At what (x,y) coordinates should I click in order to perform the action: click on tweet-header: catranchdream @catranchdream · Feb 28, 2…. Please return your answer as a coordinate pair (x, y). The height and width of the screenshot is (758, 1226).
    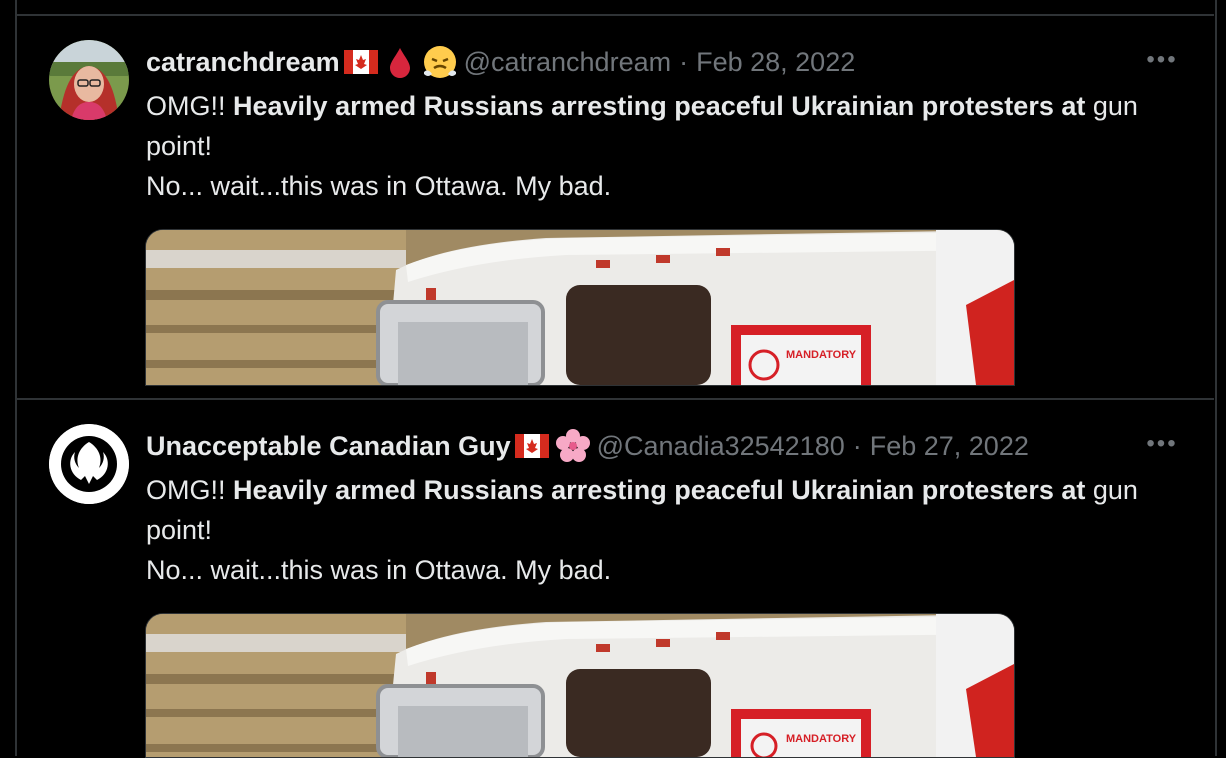
    Looking at the image, I should click on (500, 62).